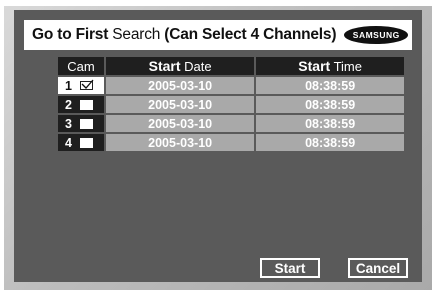 The height and width of the screenshot is (296, 439). What do you see at coordinates (376, 35) in the screenshot?
I see `samsung-logo: SAMSUNG` at bounding box center [376, 35].